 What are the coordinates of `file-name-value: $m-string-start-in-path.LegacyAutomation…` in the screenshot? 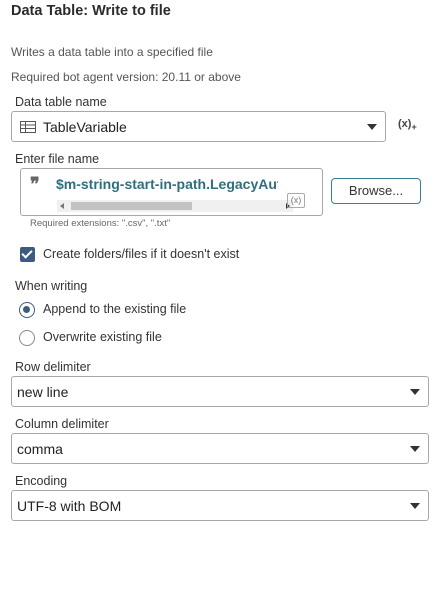 It's located at (167, 184).